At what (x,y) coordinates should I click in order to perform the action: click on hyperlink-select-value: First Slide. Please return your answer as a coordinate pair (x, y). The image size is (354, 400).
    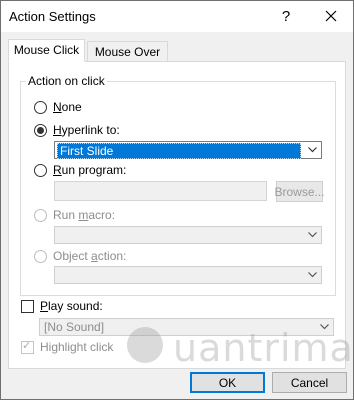
    Looking at the image, I should click on (179, 151).